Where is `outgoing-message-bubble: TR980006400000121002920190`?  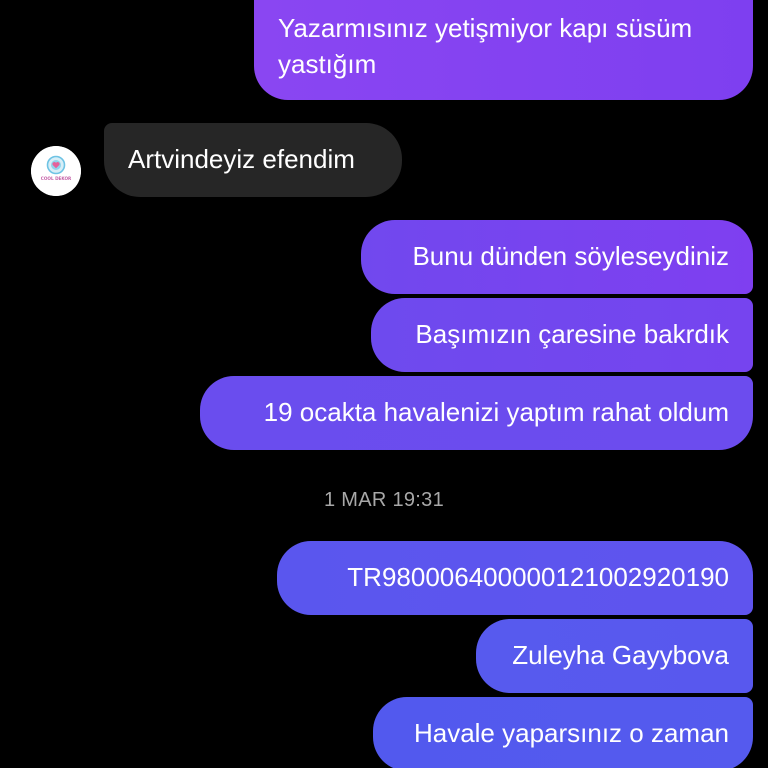 outgoing-message-bubble: TR980006400000121002920190 is located at coordinates (515, 578).